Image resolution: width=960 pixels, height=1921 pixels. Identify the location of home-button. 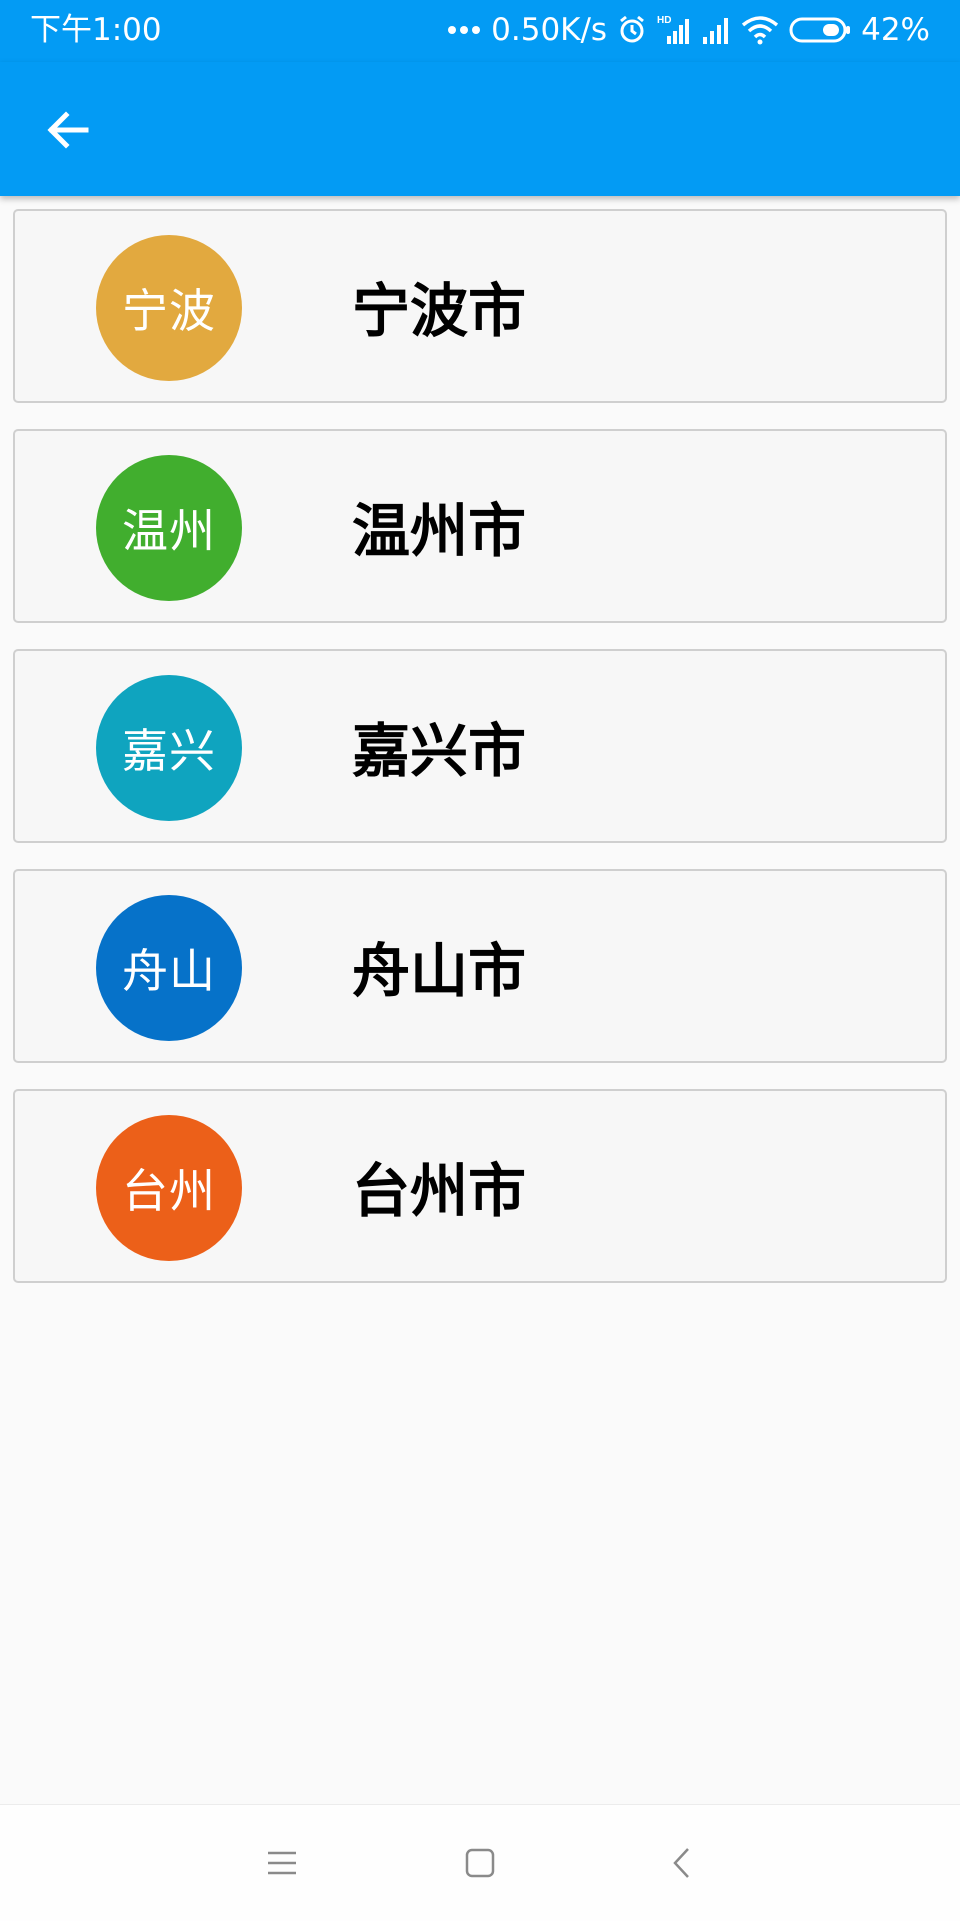
(480, 1863).